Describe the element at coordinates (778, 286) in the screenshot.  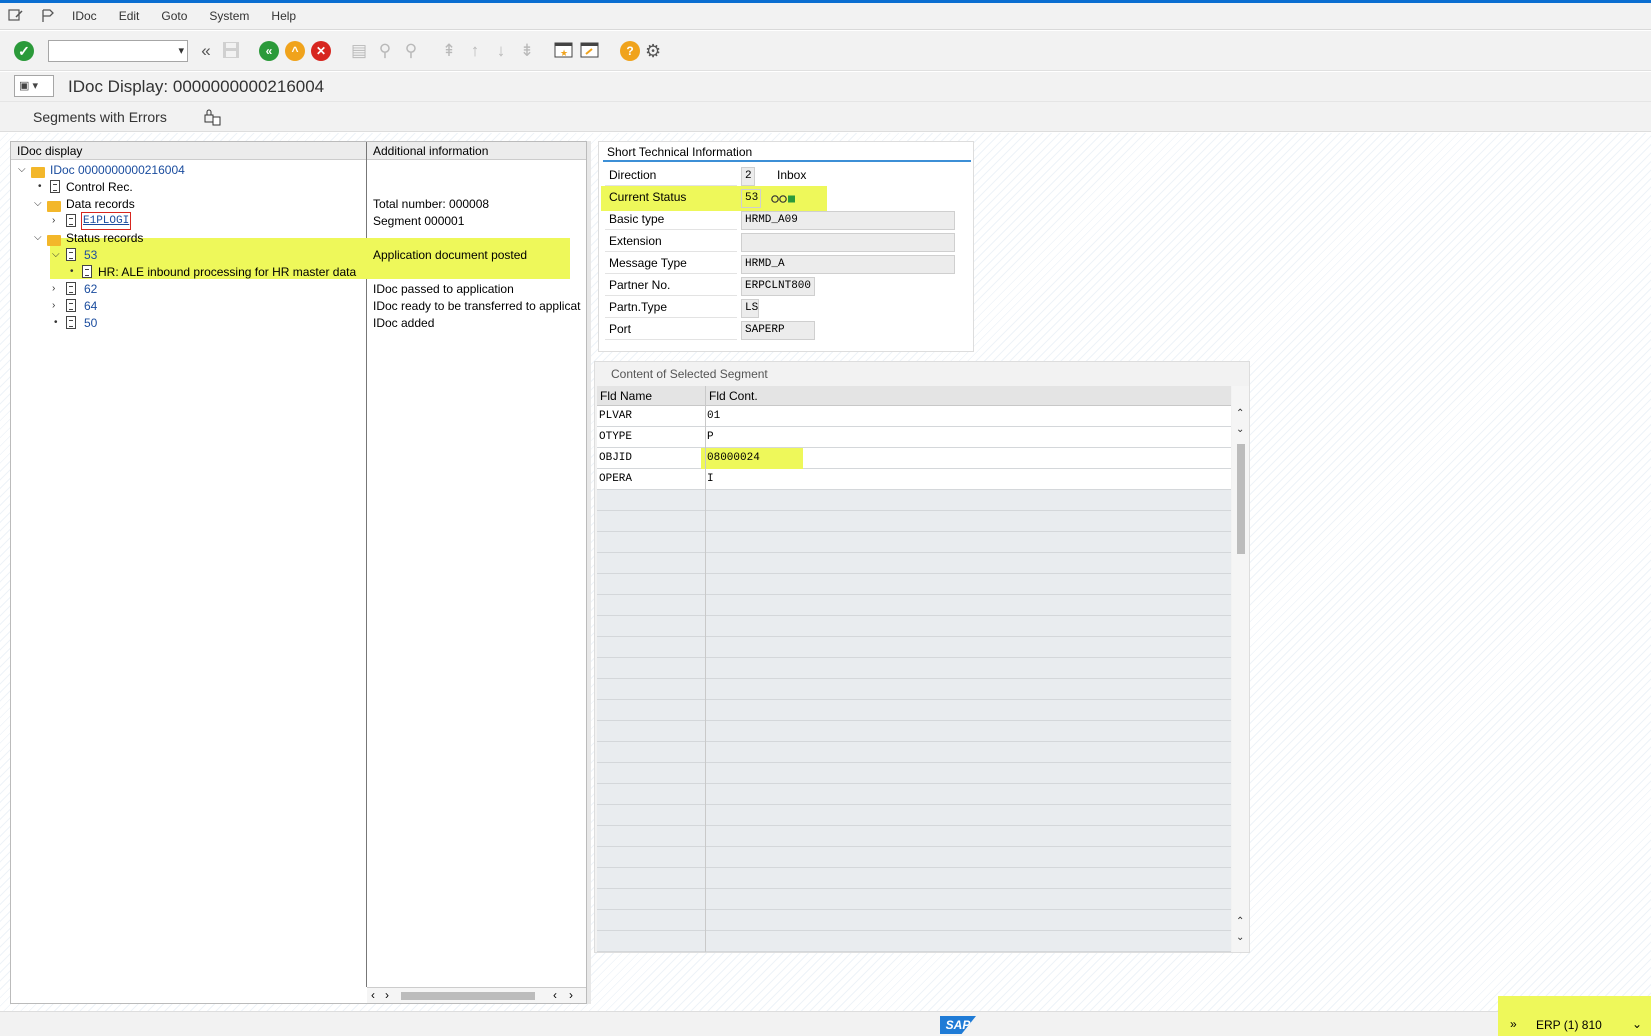
I see `partner-no-value: ERPCLNT800` at that location.